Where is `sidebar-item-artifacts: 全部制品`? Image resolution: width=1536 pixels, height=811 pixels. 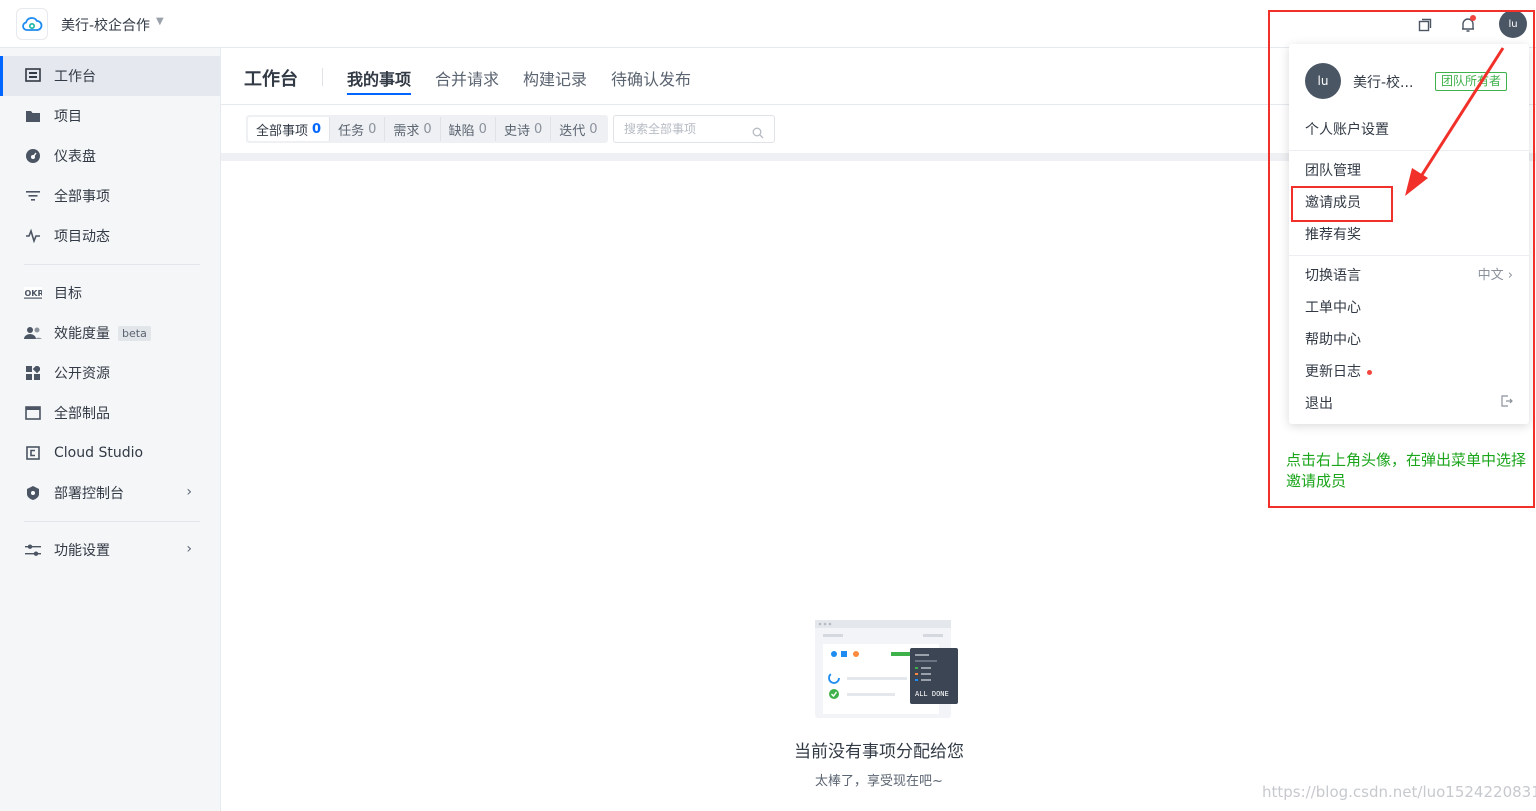
sidebar-item-artifacts: 全部制品 is located at coordinates (110, 413).